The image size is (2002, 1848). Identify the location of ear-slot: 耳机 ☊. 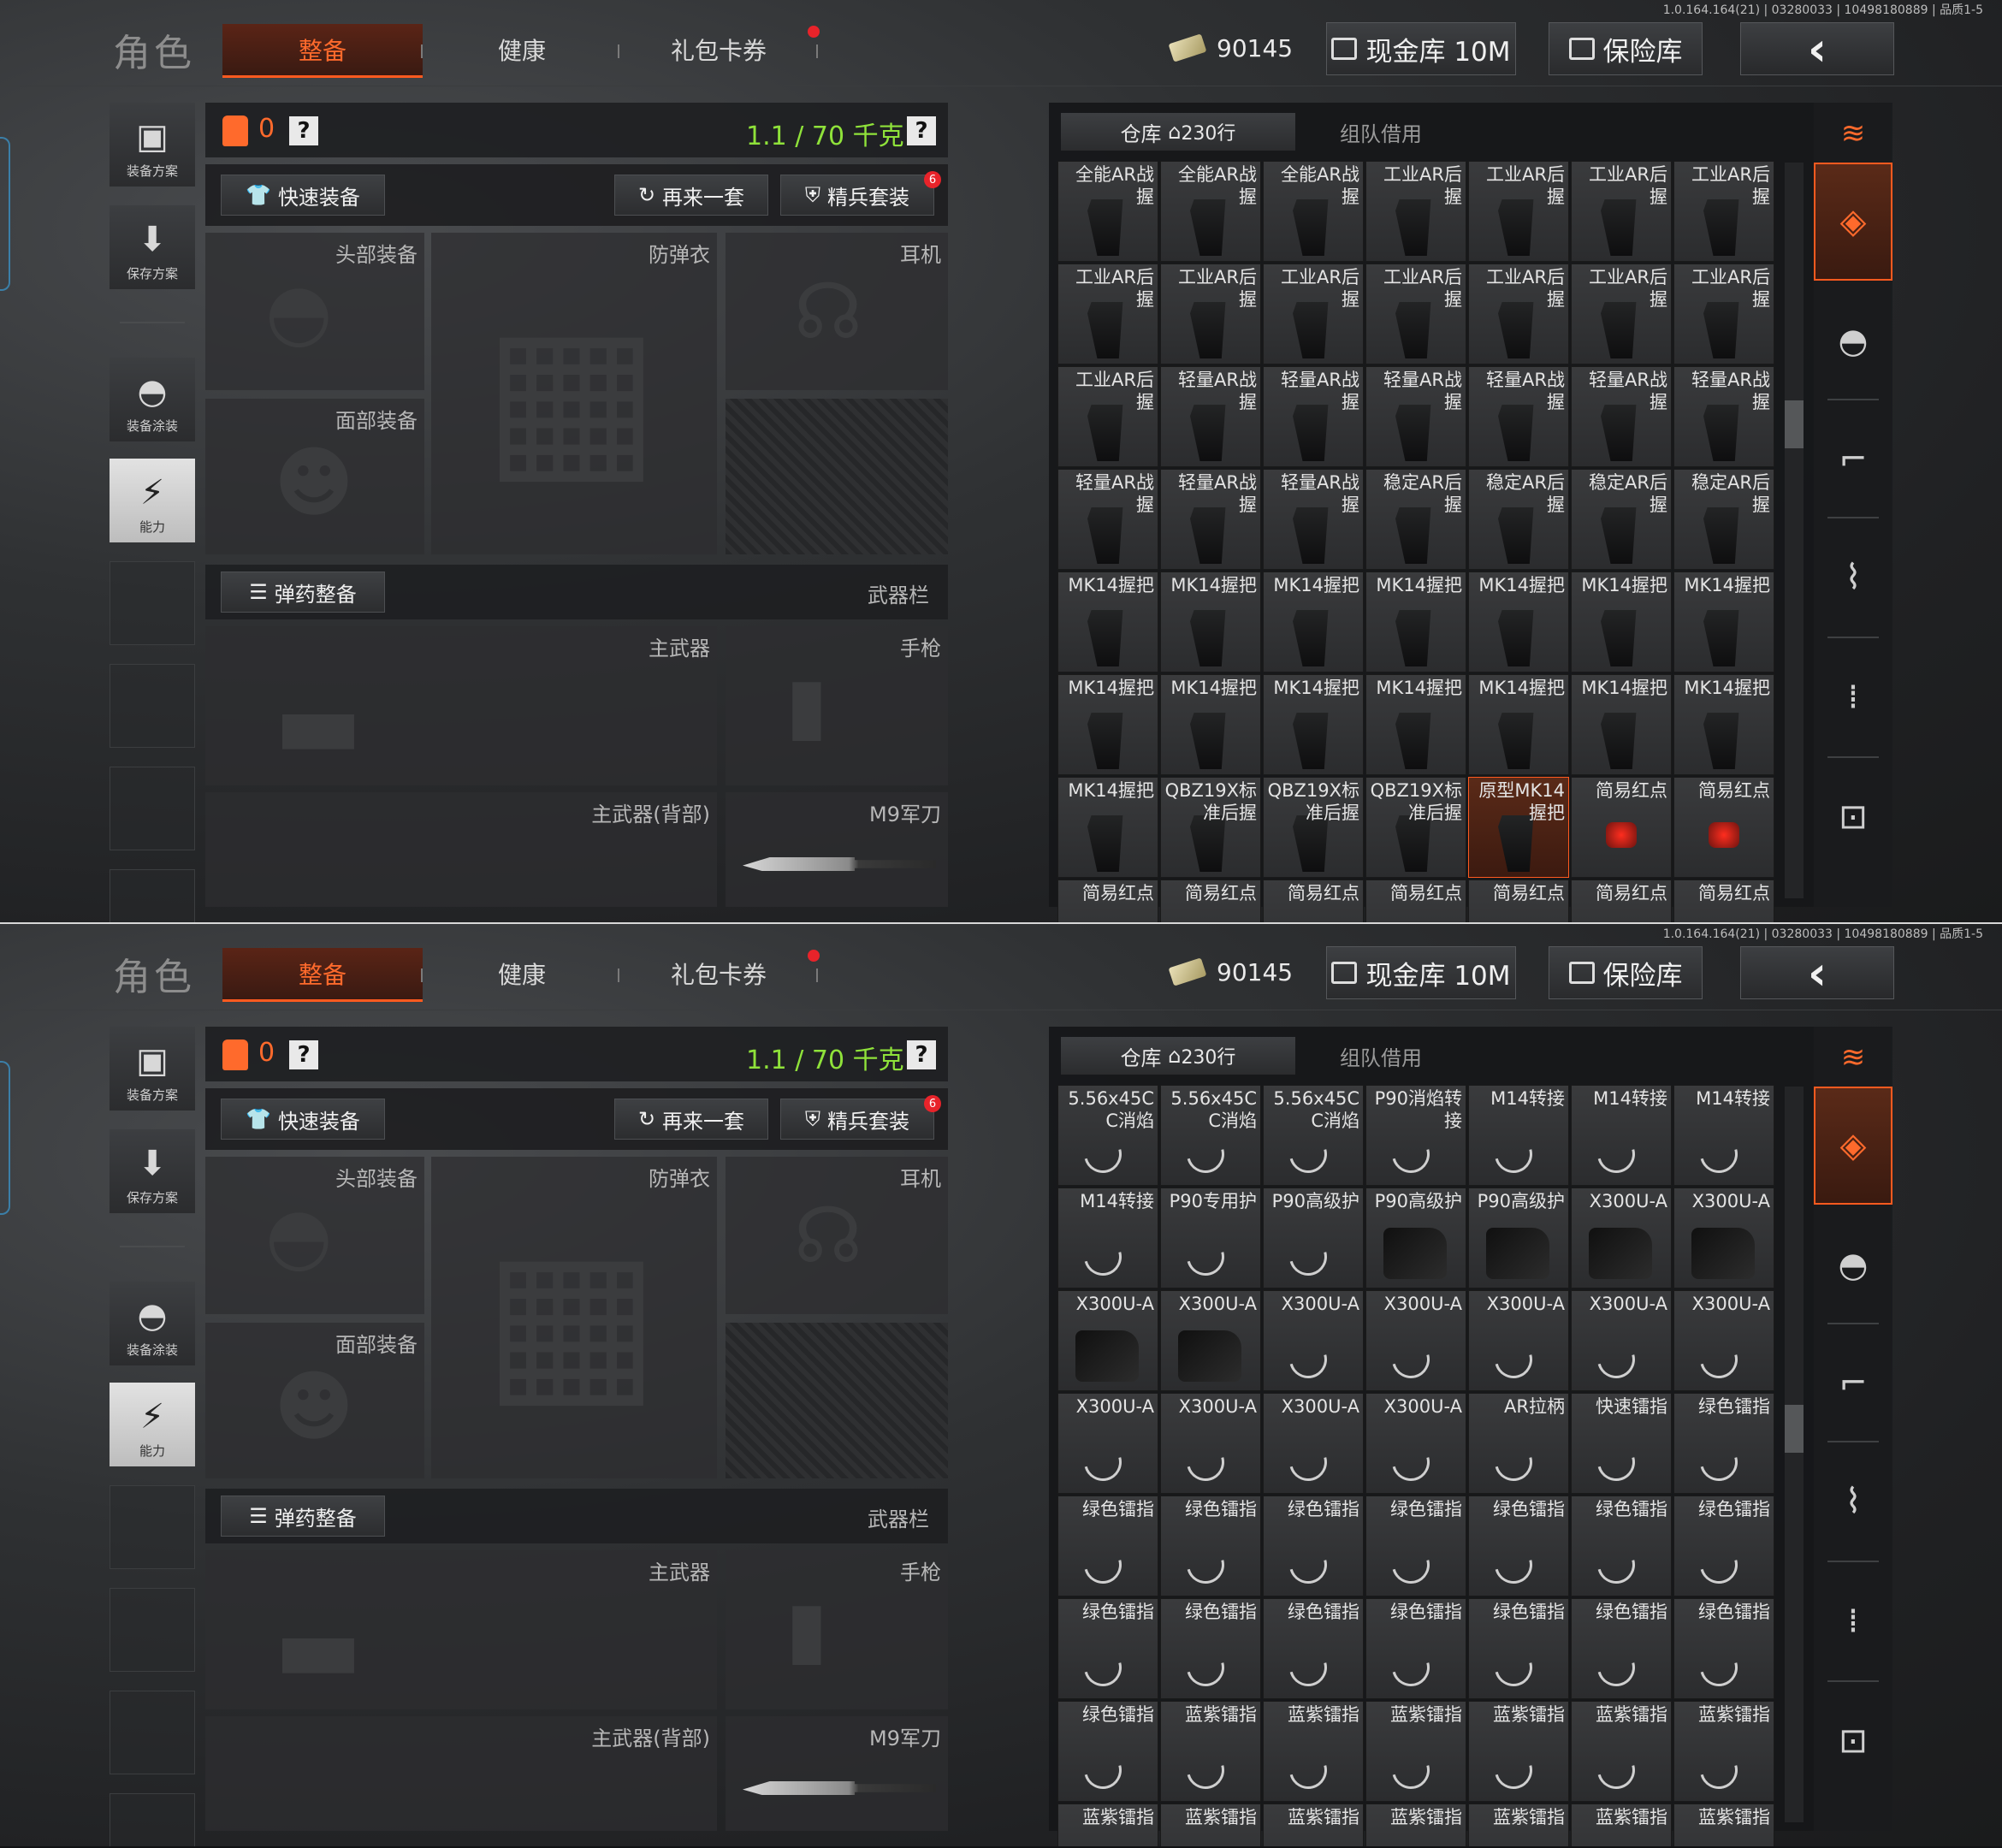
(837, 1235).